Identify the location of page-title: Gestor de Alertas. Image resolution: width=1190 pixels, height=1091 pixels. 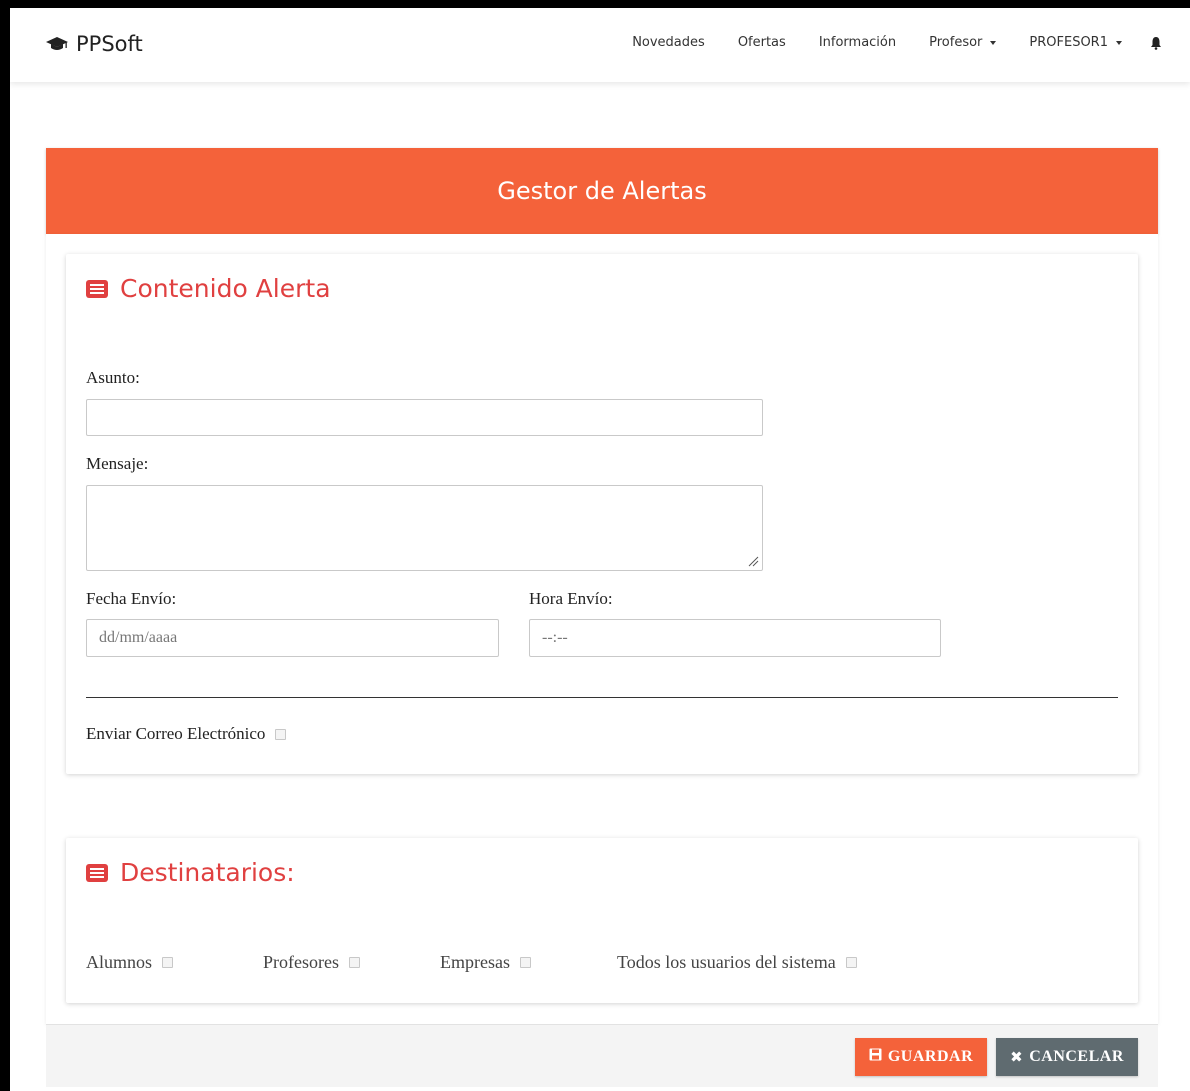
(602, 191).